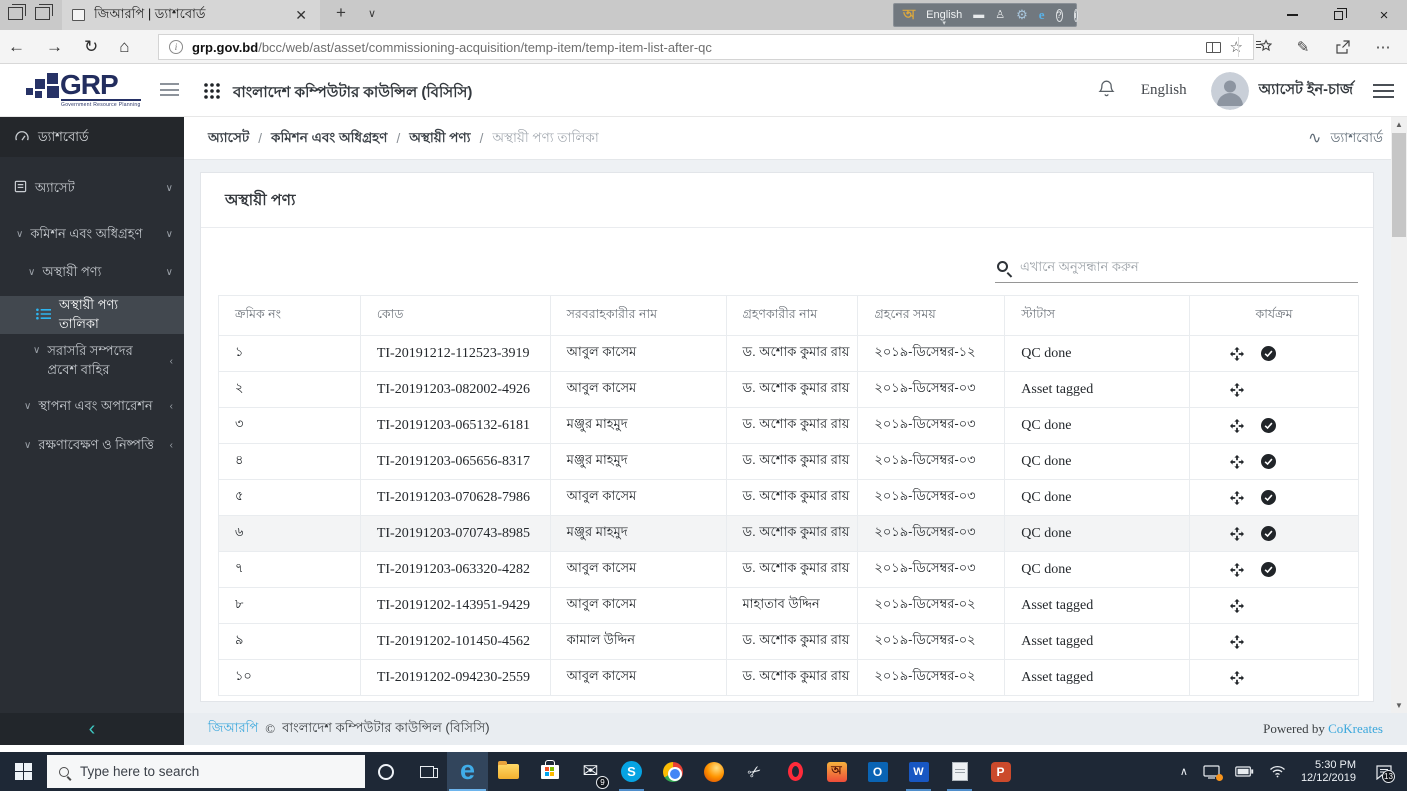 This screenshot has height=791, width=1407. What do you see at coordinates (92, 272) in the screenshot?
I see `sidebar-item-temp-item: ∨ অস্থায়ী পণ্য ∨` at bounding box center [92, 272].